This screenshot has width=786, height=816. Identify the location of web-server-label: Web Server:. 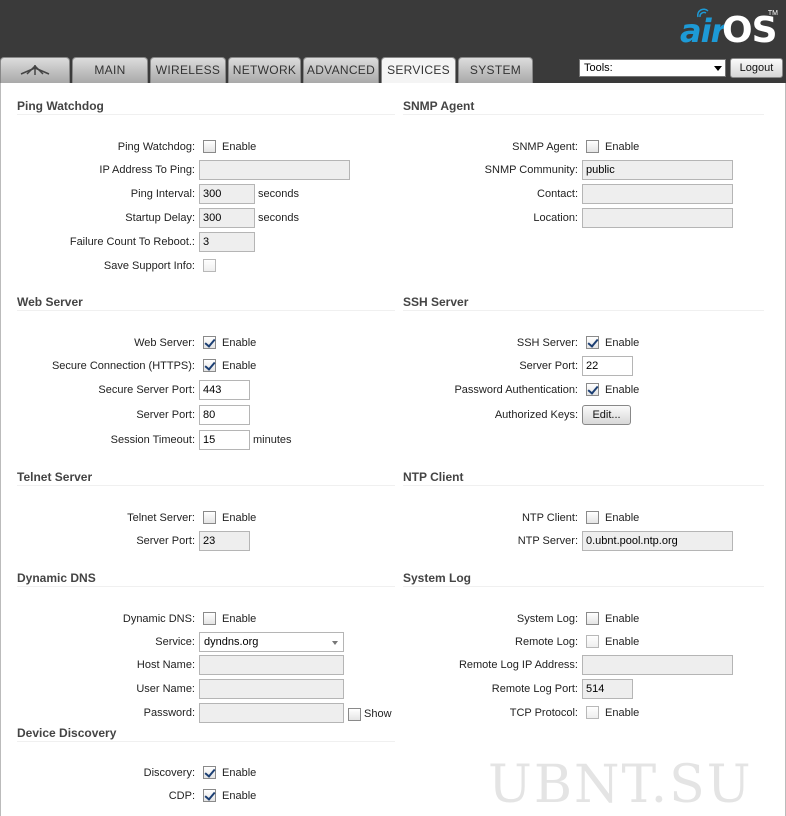
(164, 343).